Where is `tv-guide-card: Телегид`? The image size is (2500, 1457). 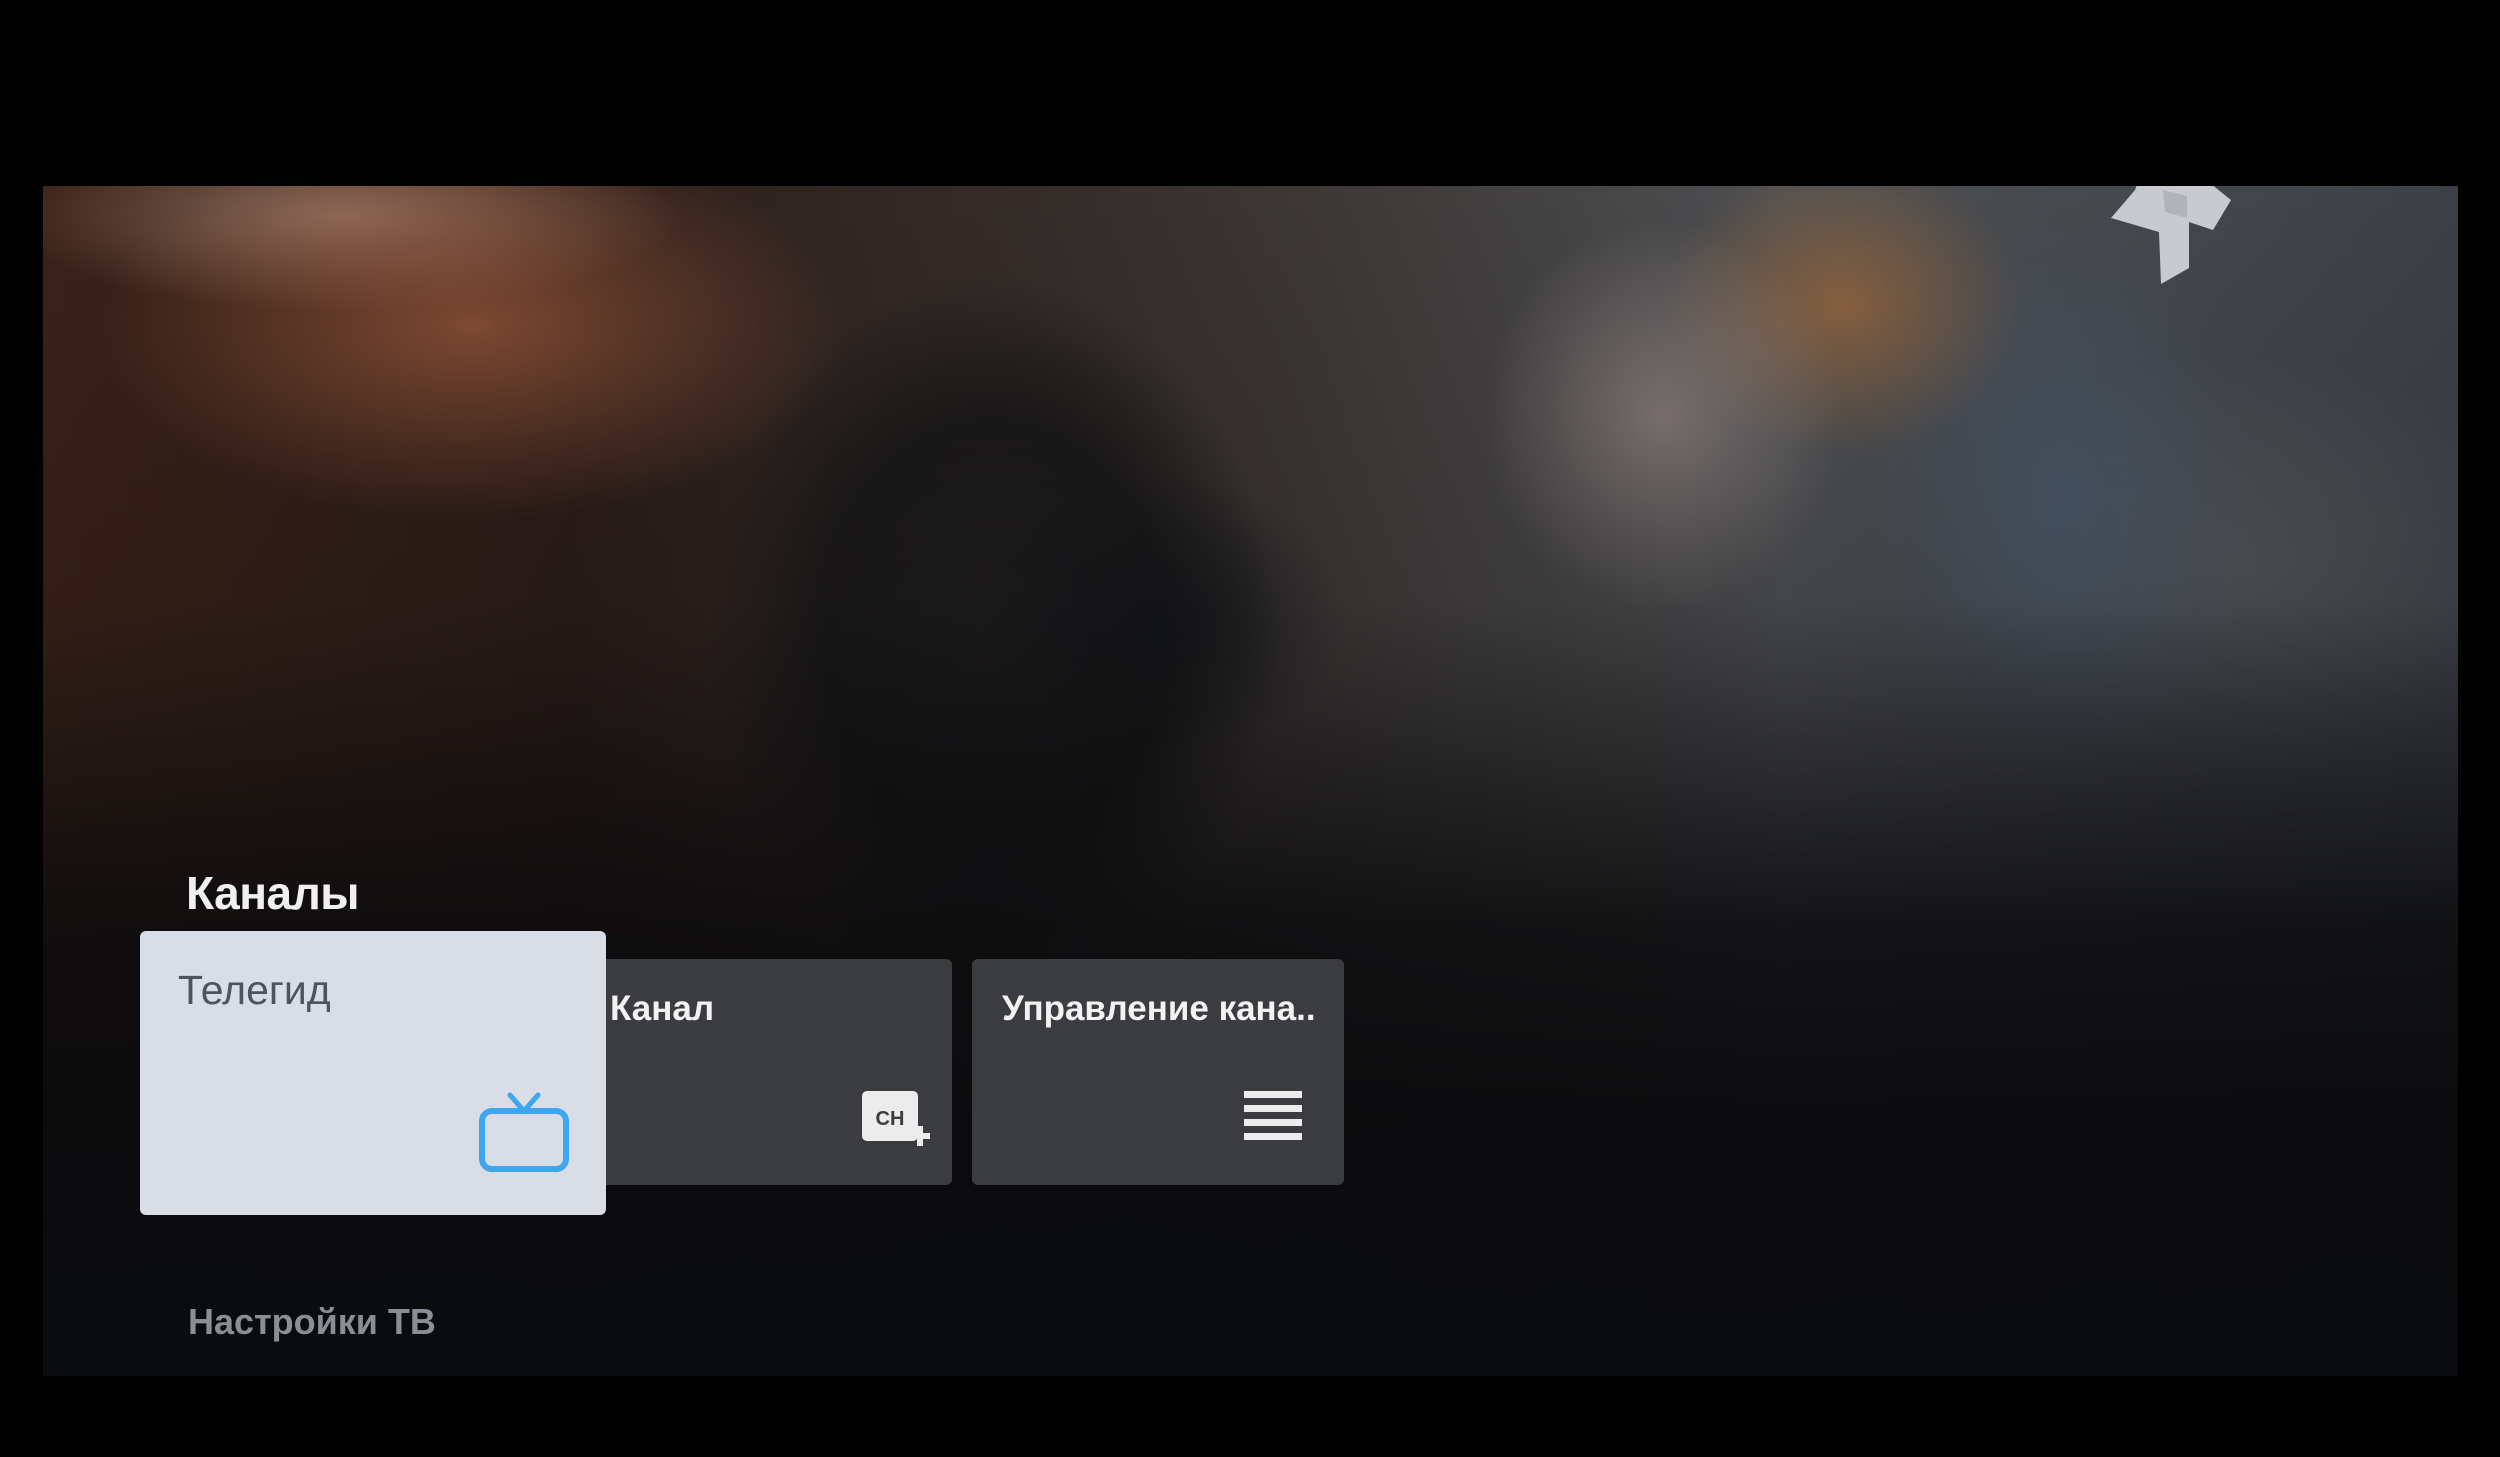 tv-guide-card: Телегид is located at coordinates (373, 1073).